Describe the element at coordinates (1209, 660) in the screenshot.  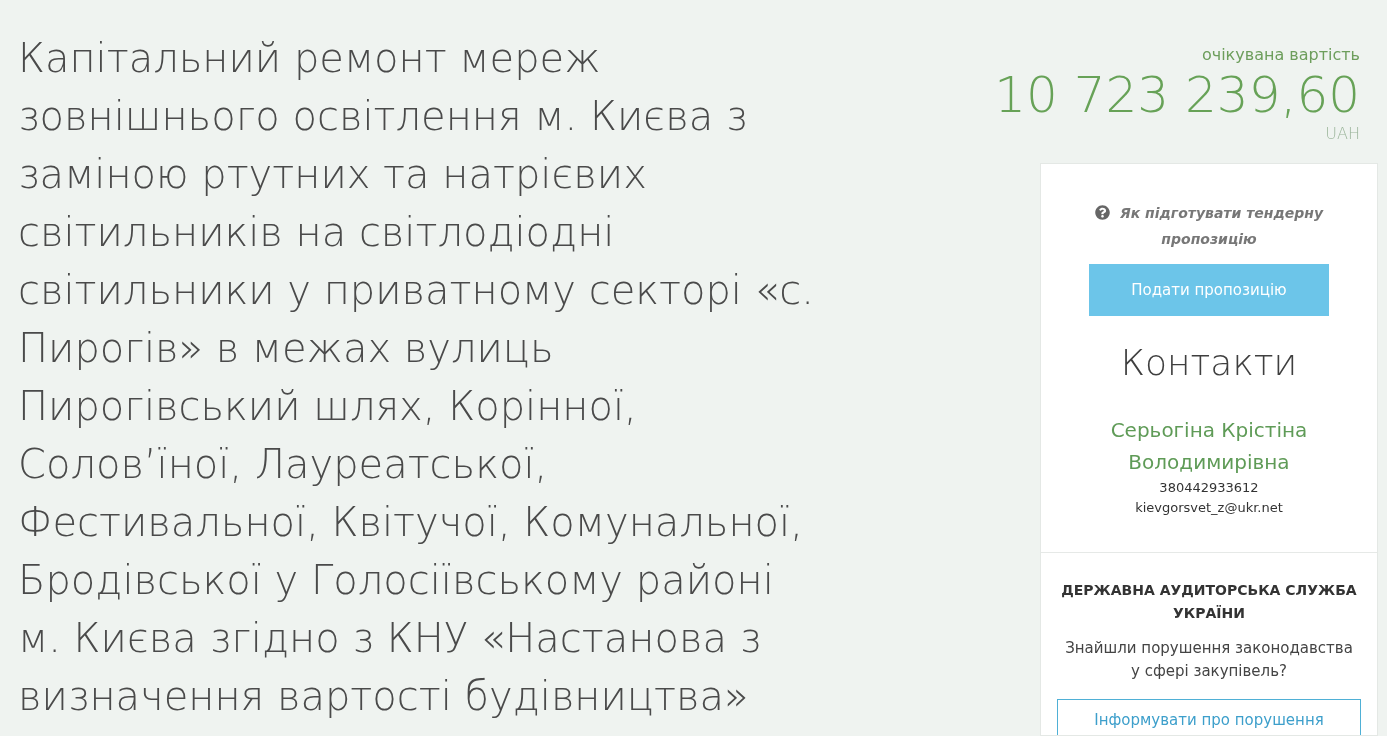
I see `audit-question: Знайшли порушення законодавства у сфері закупівель?` at that location.